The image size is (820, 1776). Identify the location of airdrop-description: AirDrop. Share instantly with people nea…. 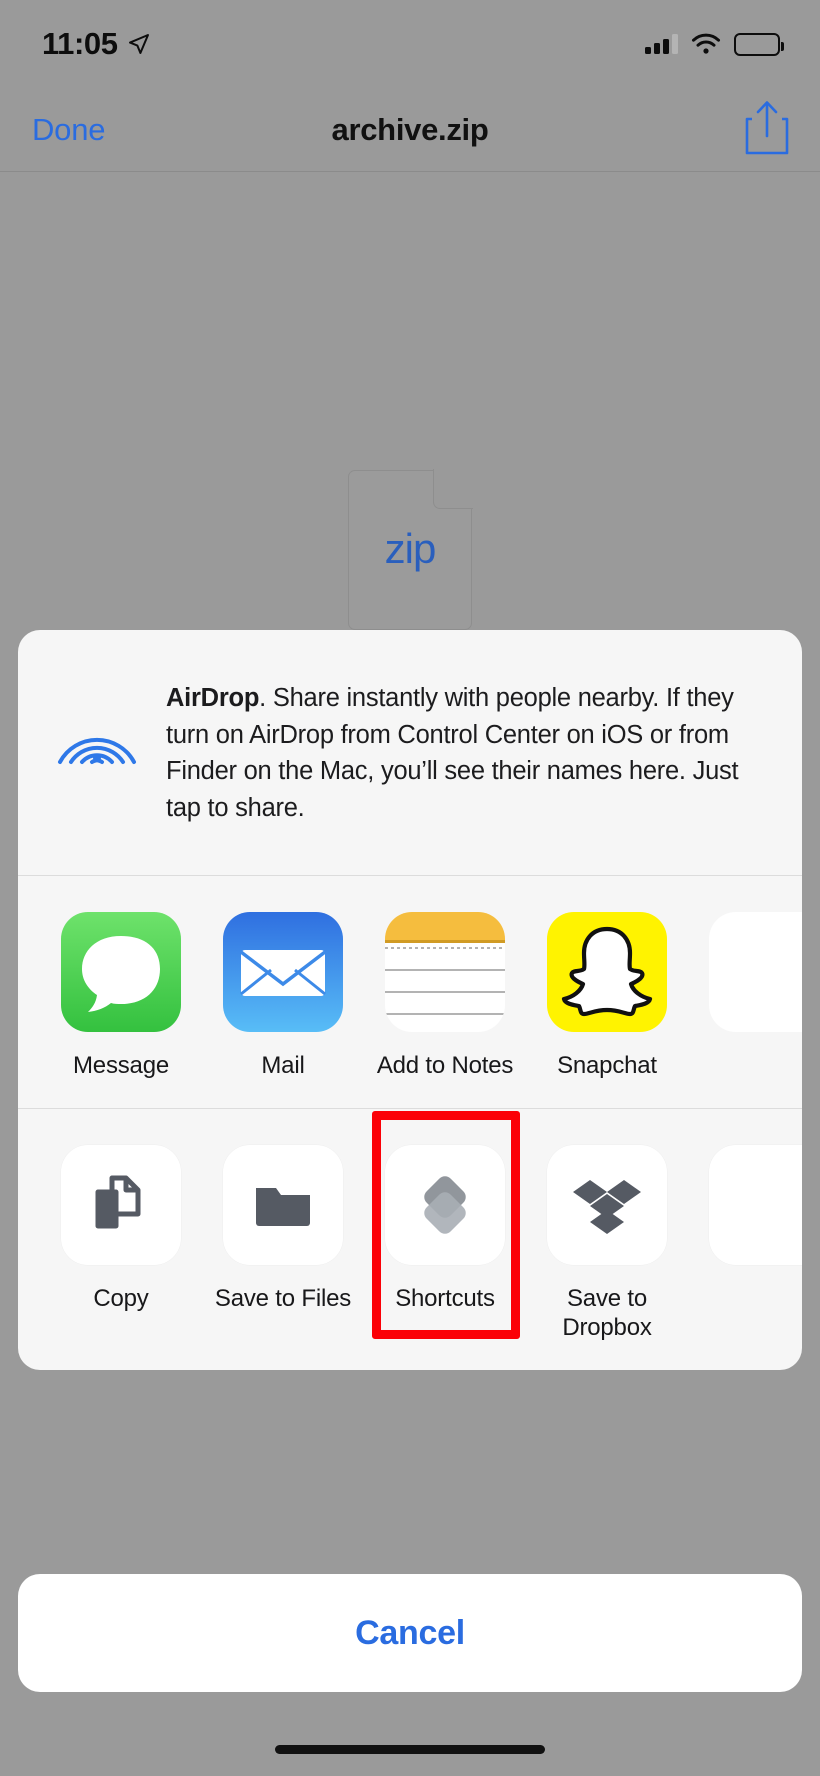
(470, 752).